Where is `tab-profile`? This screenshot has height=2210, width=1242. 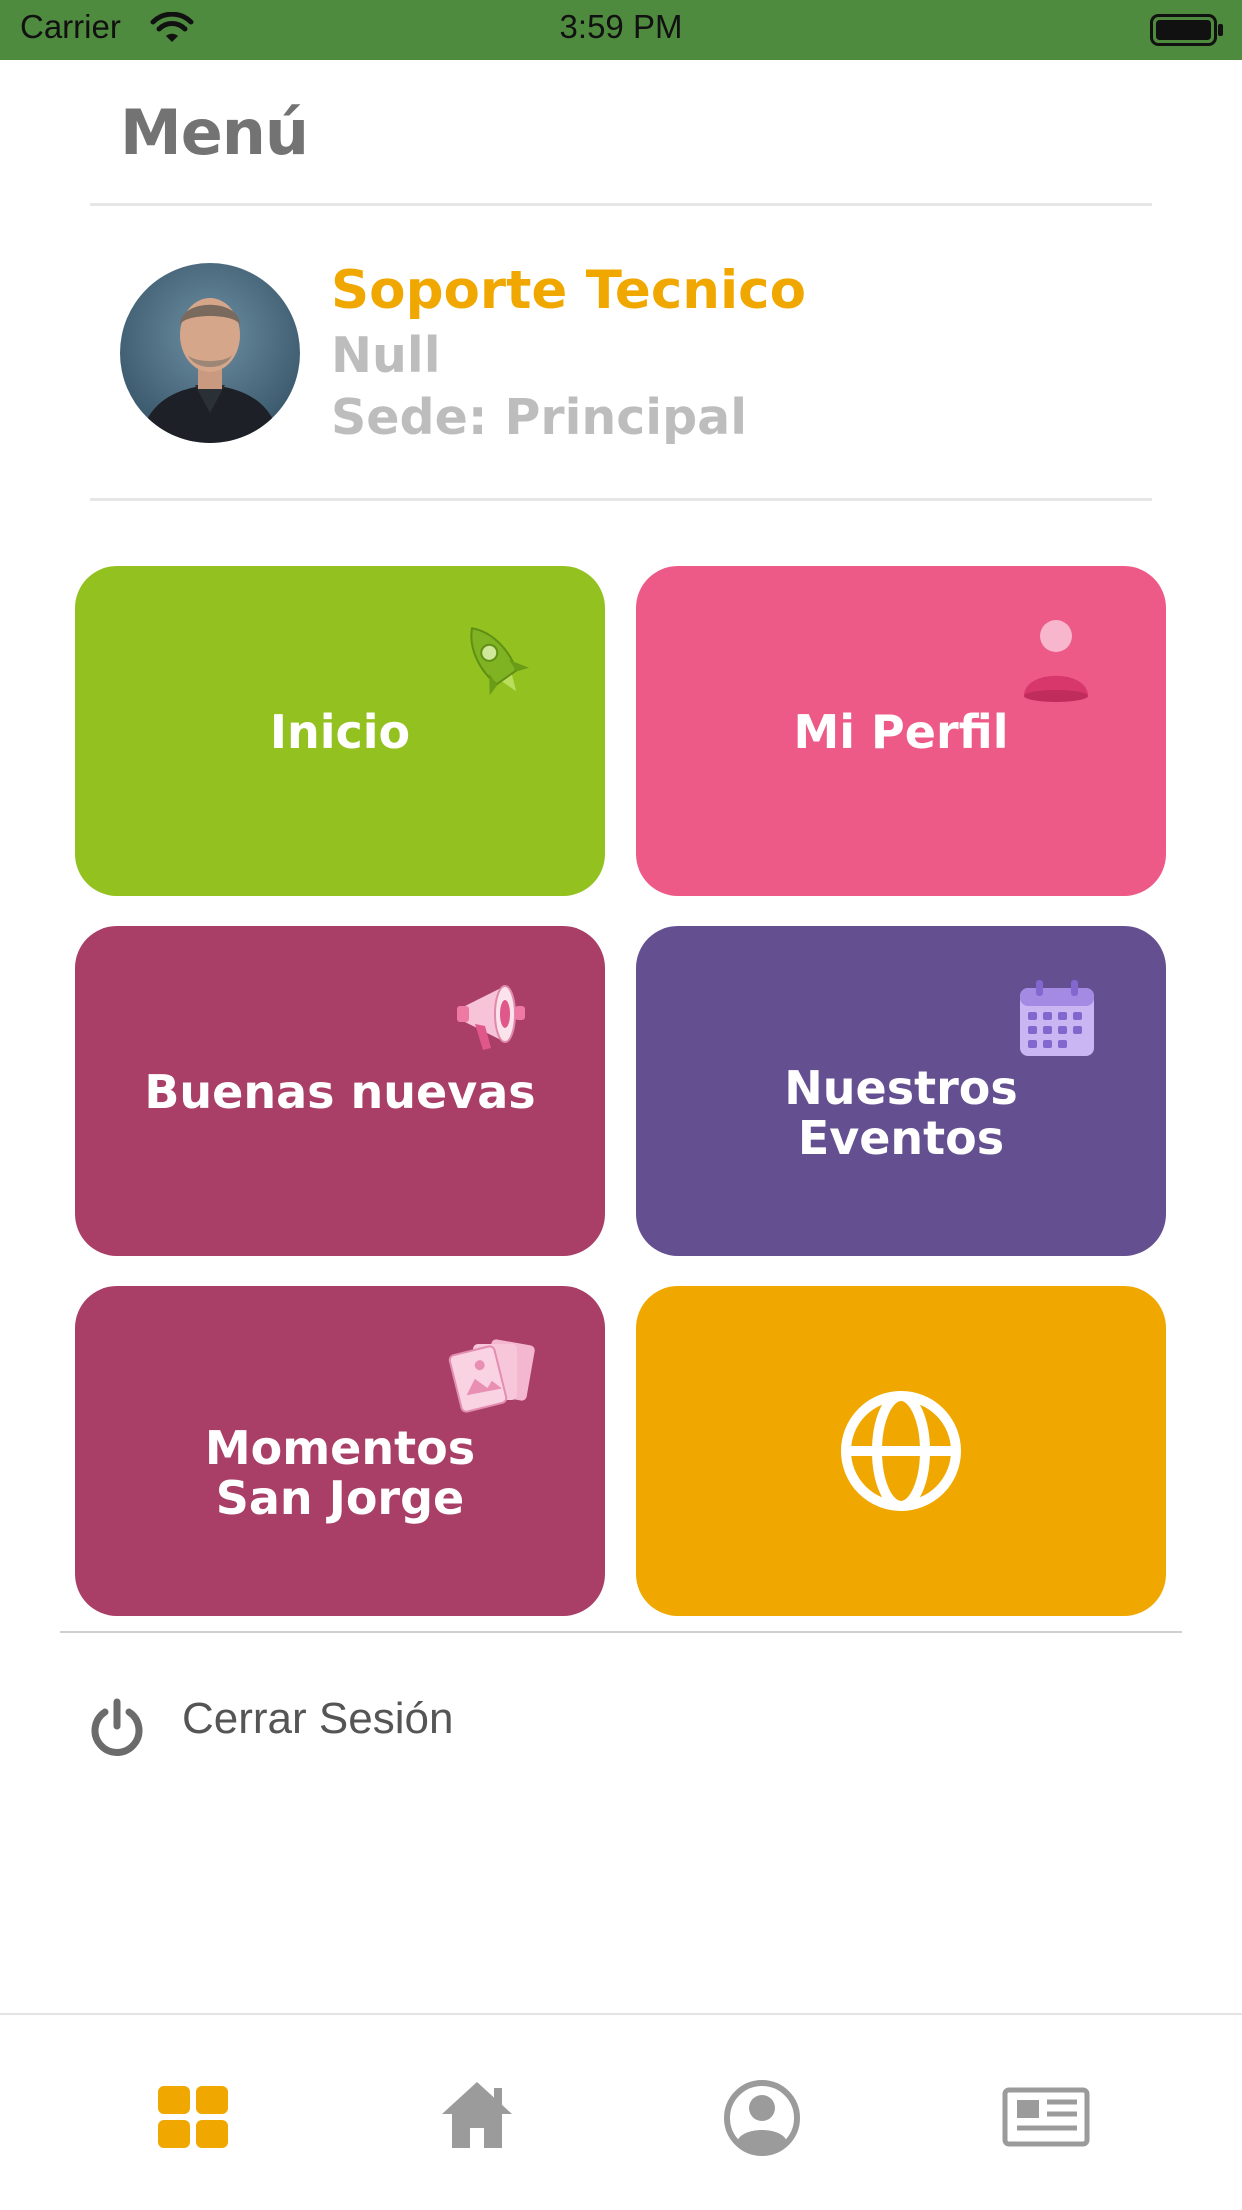
tab-profile is located at coordinates (762, 2115).